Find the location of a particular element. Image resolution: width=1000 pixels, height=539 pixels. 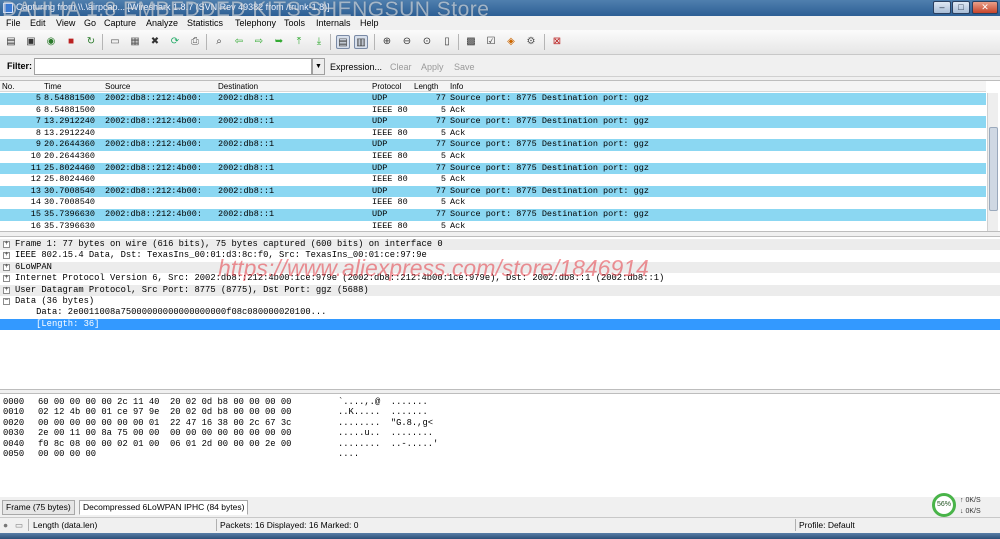

column-destination: Destination is located at coordinates (238, 86).